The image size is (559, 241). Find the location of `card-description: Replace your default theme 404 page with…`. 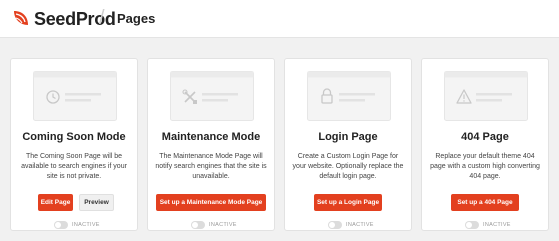

card-description: Replace your default theme 404 page with… is located at coordinates (485, 166).